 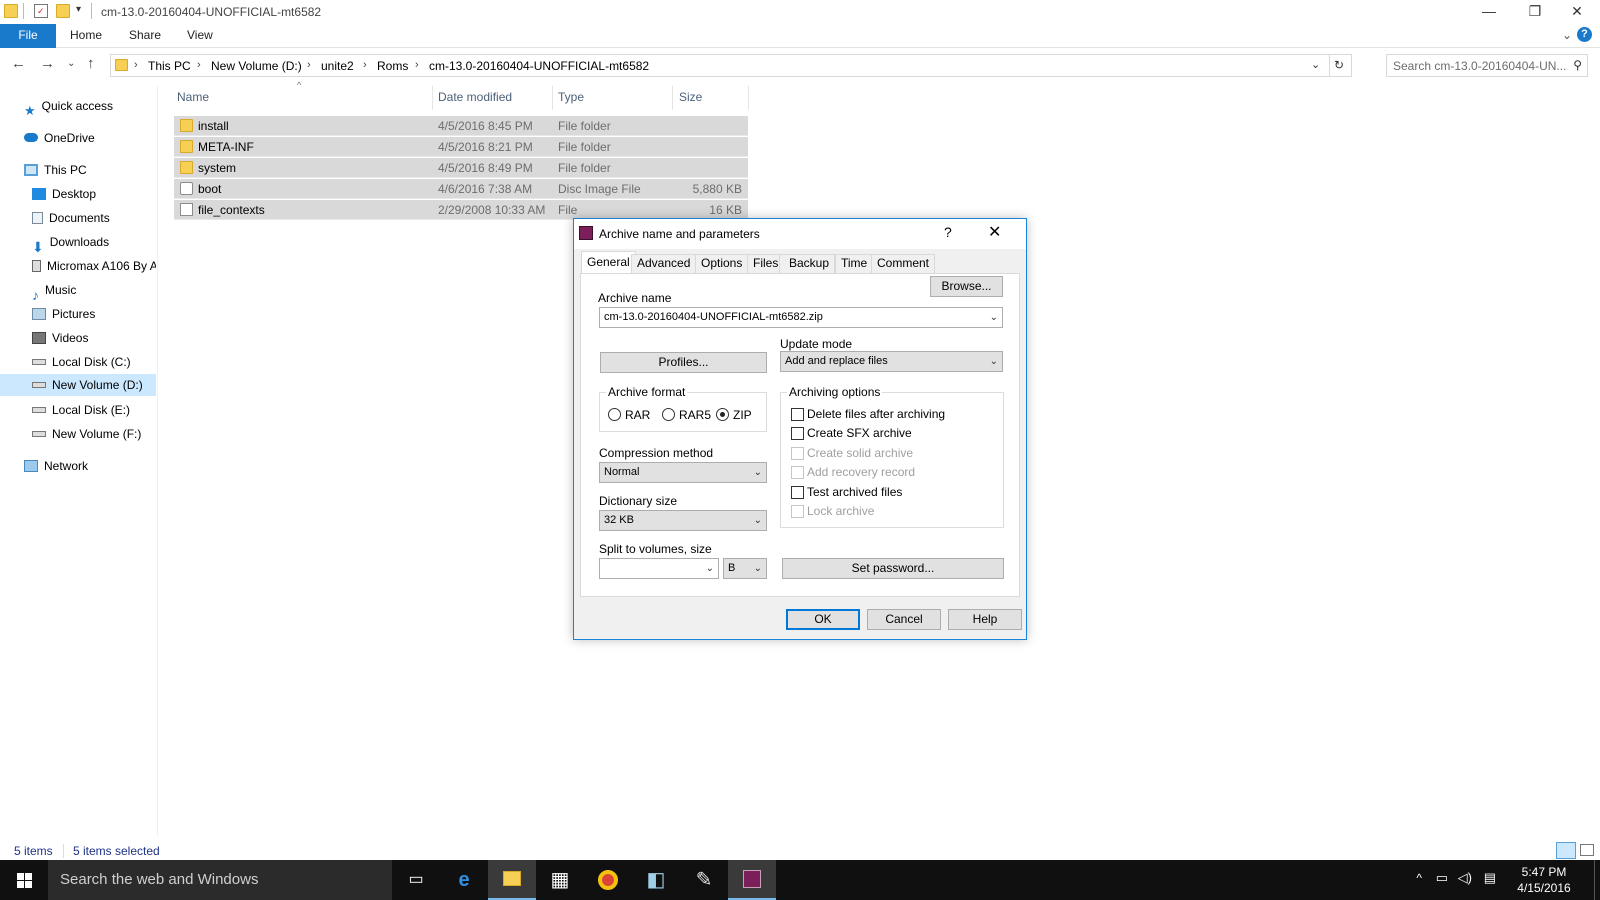 I want to click on column-header-size: Size, so click(x=690, y=97).